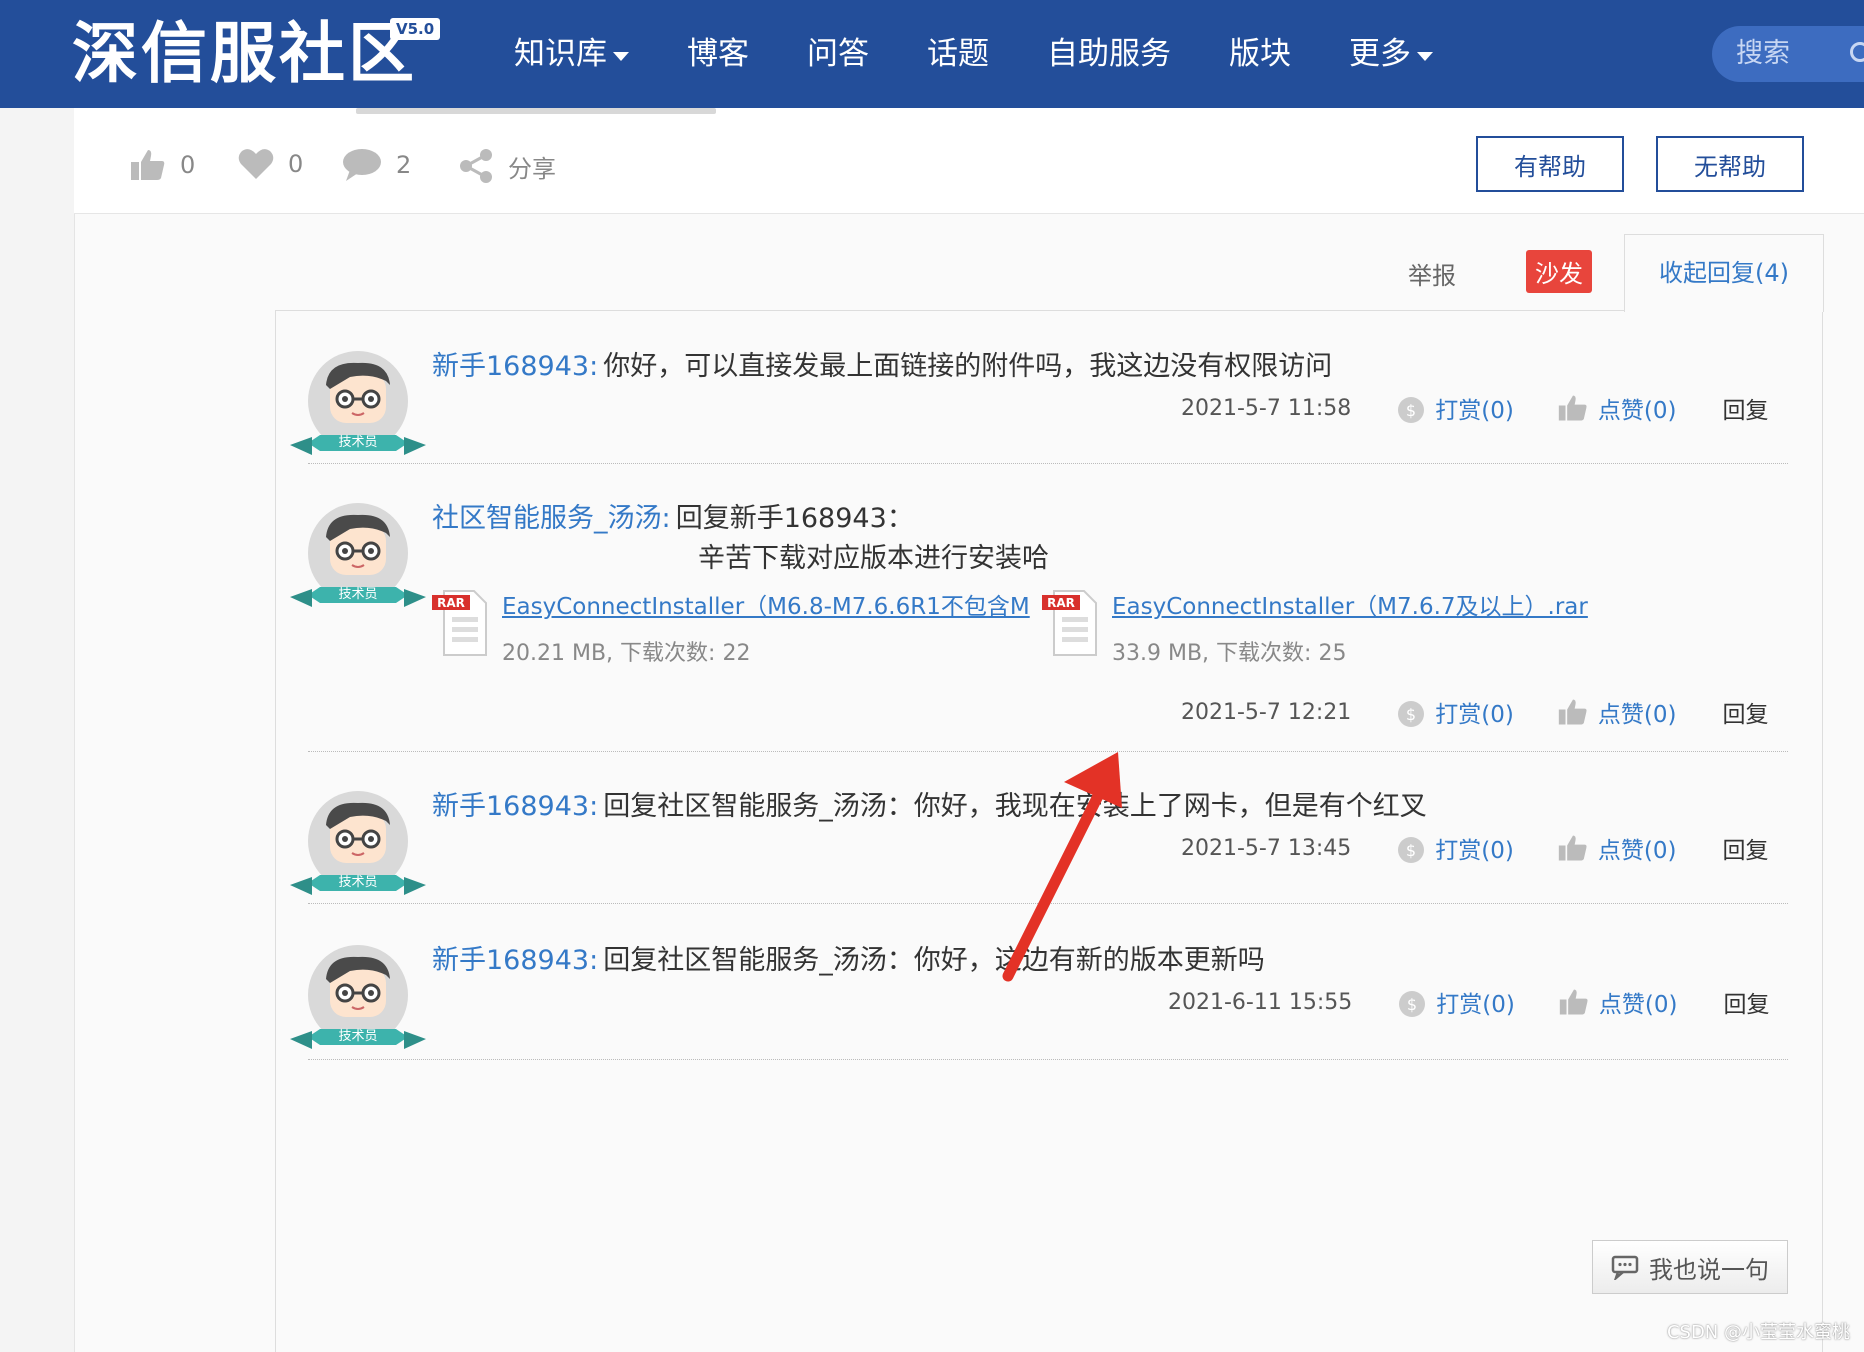 This screenshot has width=1864, height=1352. I want to click on helpful-button: 有帮助, so click(1550, 164).